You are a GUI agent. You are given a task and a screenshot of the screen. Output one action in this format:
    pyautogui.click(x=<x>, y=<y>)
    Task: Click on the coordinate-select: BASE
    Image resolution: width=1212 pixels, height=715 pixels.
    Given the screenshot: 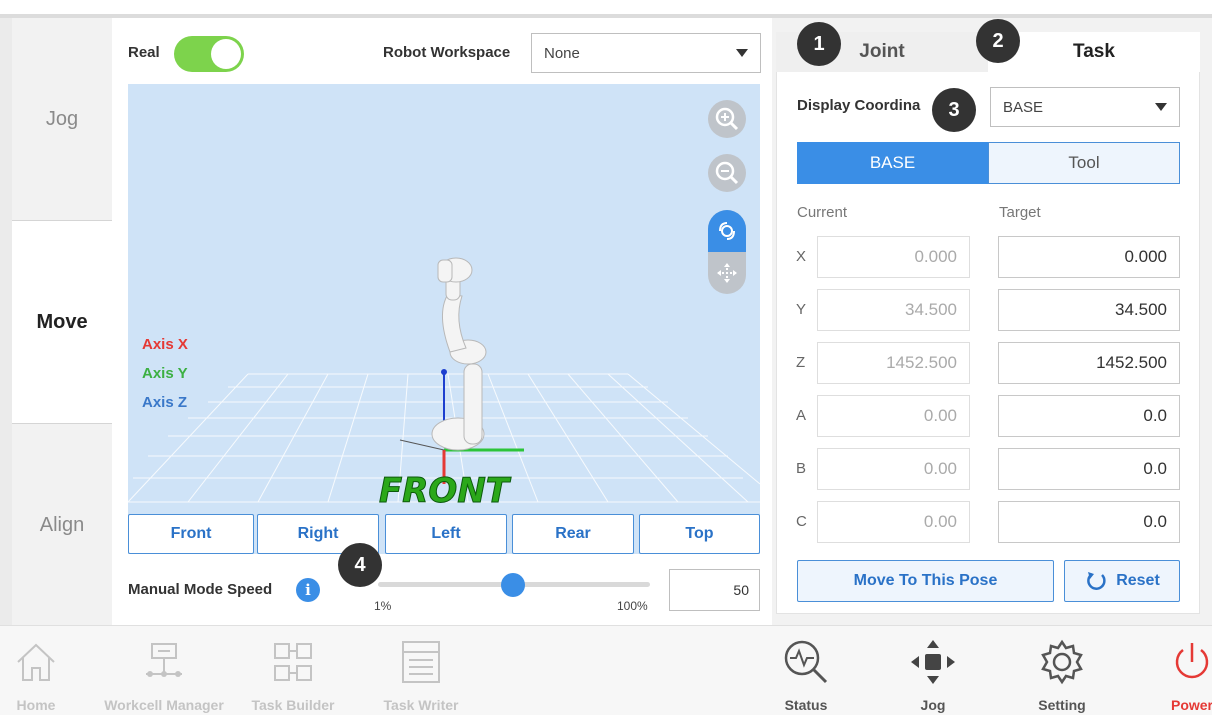 What is the action you would take?
    pyautogui.click(x=1085, y=107)
    